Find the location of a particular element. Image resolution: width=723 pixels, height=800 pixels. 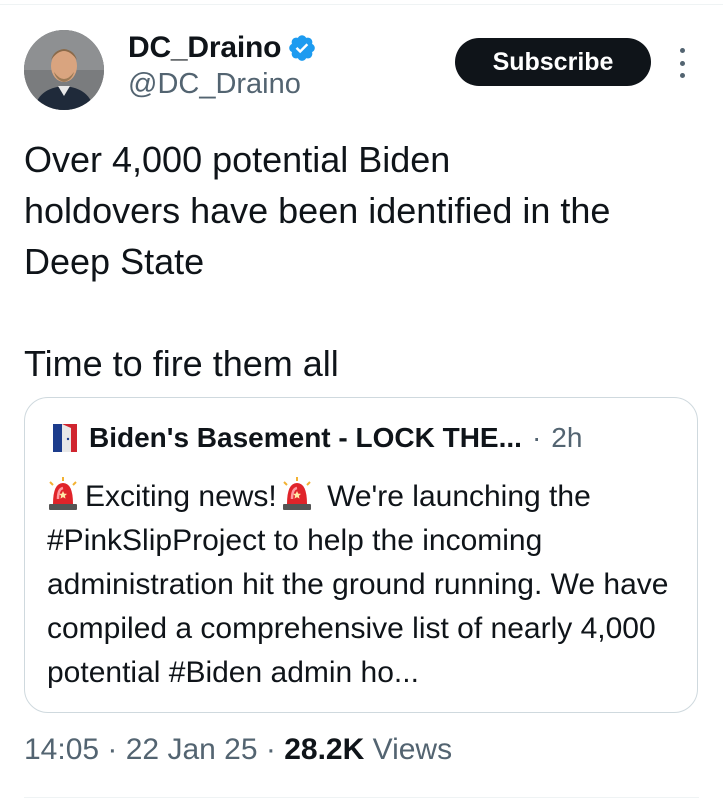

more-vertical-icon is located at coordinates (682, 63).